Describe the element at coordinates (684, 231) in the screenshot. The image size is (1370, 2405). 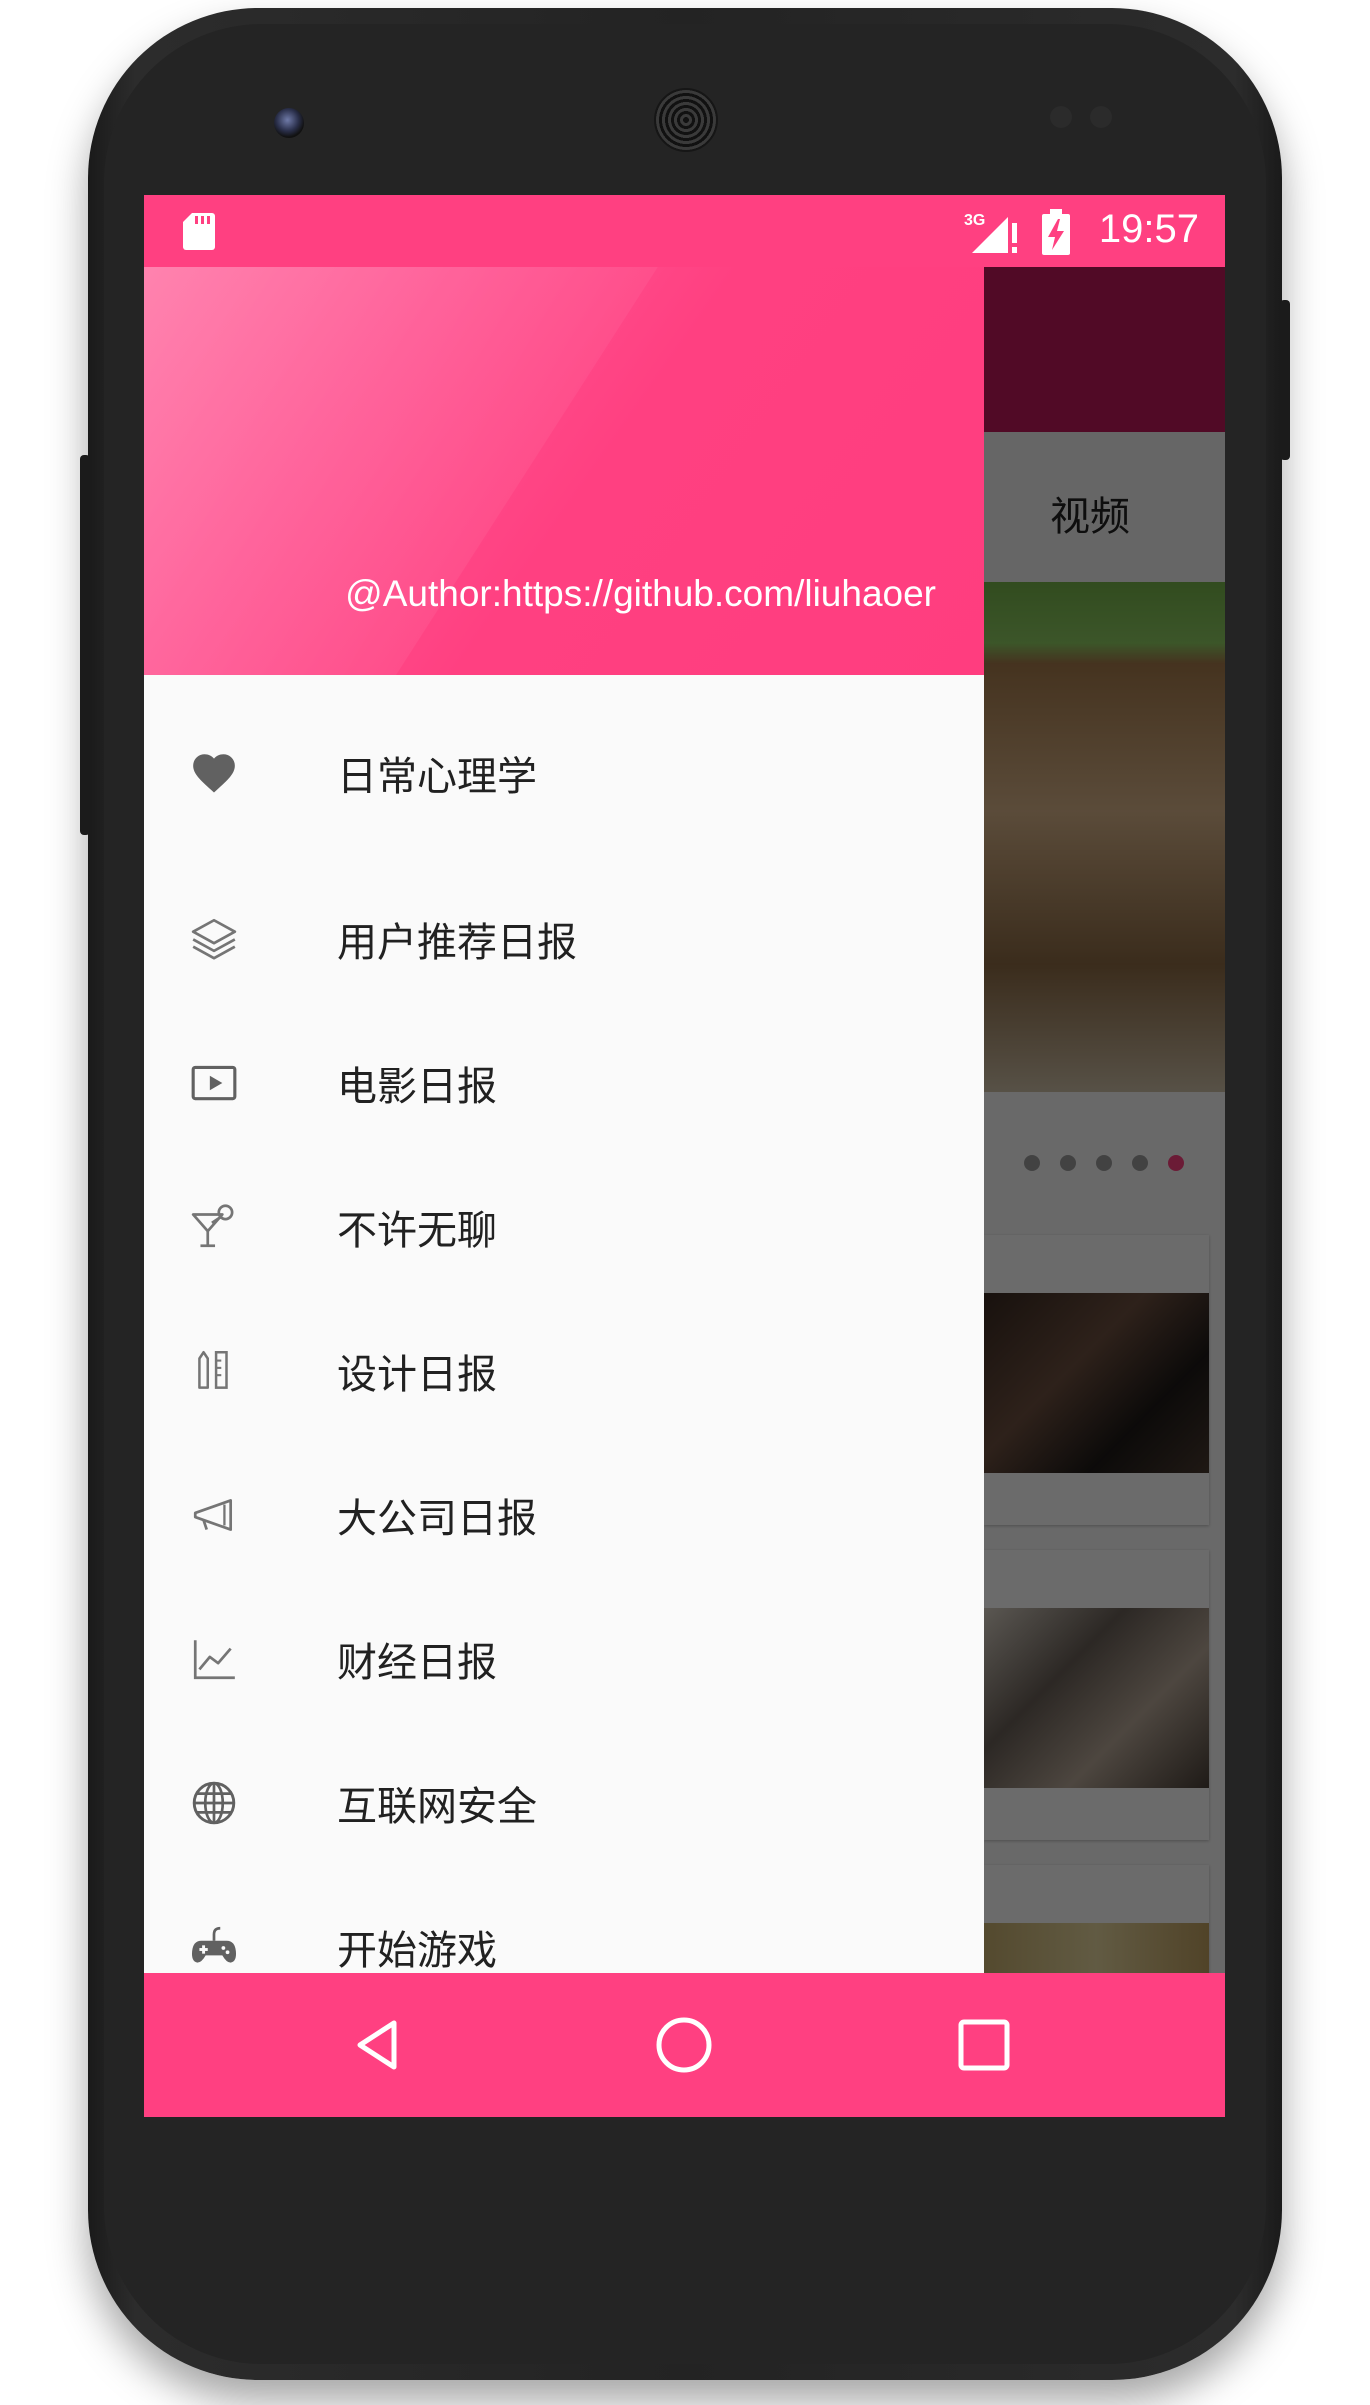
I see `status-bar: 3G 19:57` at that location.